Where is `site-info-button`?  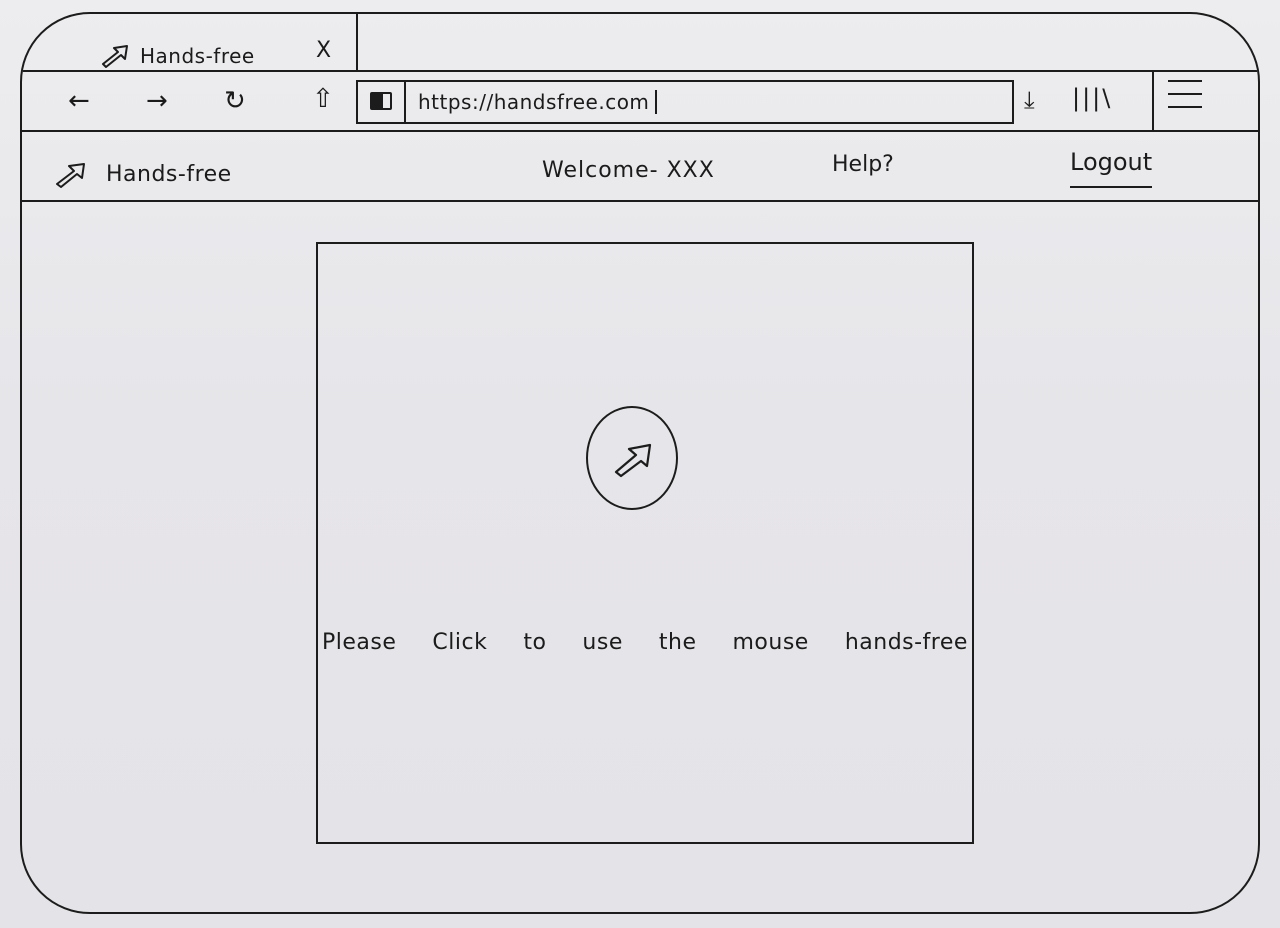 site-info-button is located at coordinates (382, 102).